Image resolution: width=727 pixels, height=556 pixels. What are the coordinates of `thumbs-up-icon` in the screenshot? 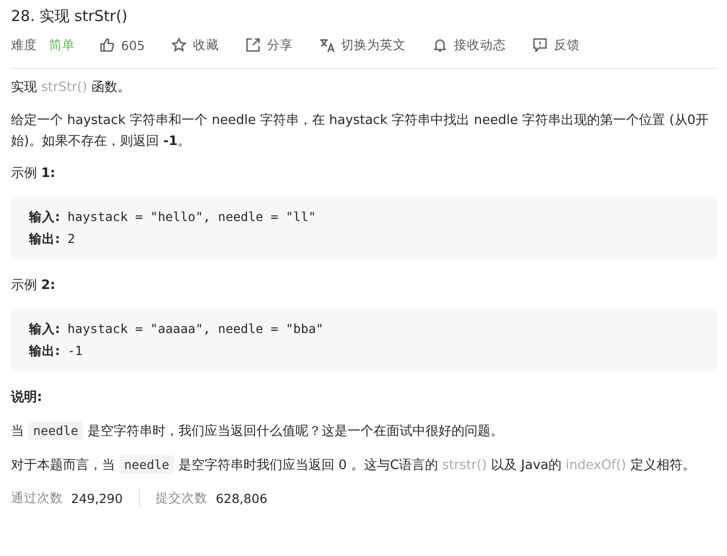 It's located at (107, 45).